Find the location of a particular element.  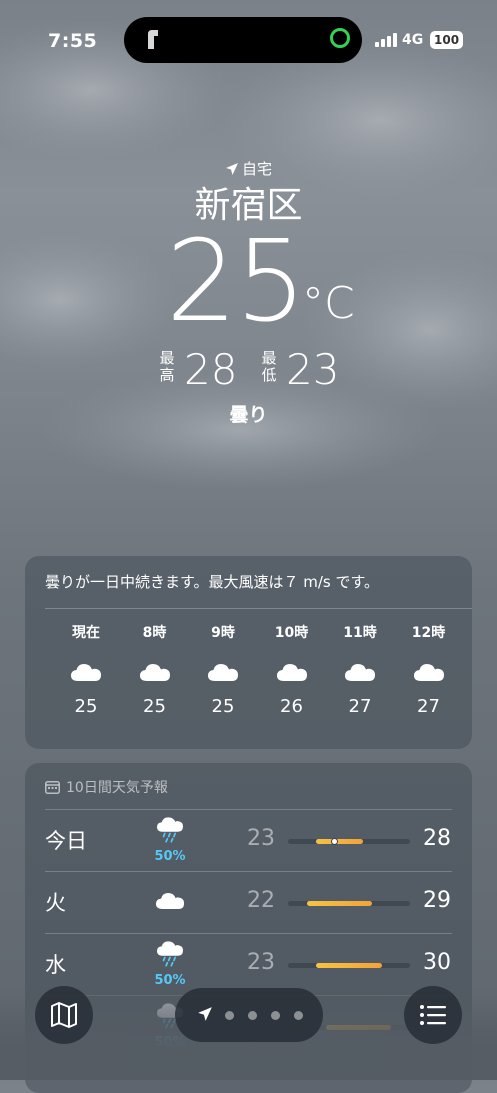

battery-indicator: 100 is located at coordinates (447, 40).